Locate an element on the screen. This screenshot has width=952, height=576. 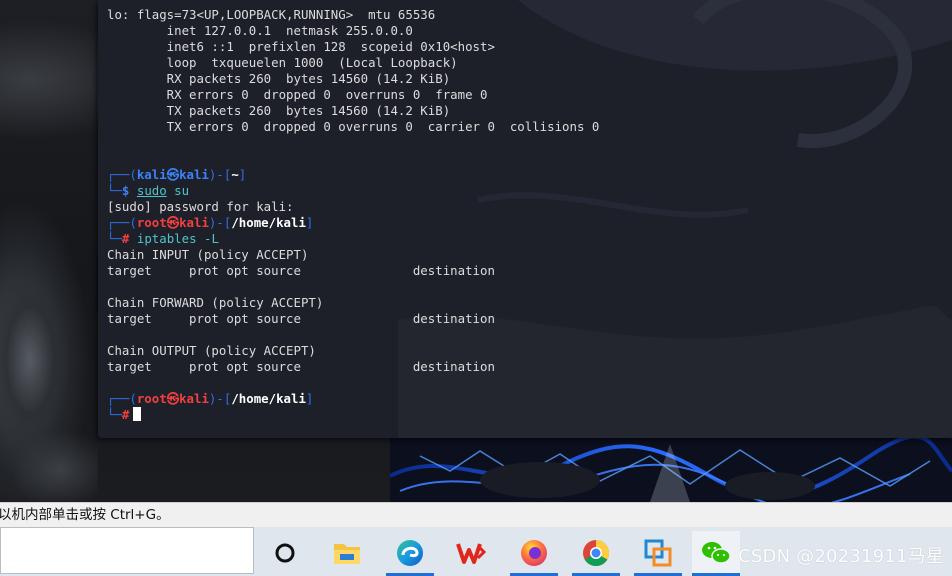
terminal-line: Chain OUTPUT (policy ACCEPT) is located at coordinates (211, 350).